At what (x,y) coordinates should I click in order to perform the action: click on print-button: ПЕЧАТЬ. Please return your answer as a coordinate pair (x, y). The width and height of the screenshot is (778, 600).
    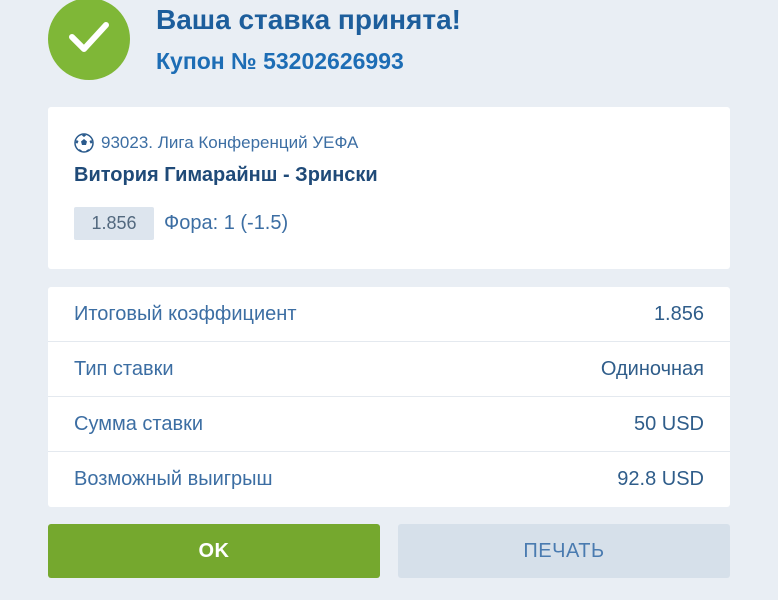
    Looking at the image, I should click on (564, 551).